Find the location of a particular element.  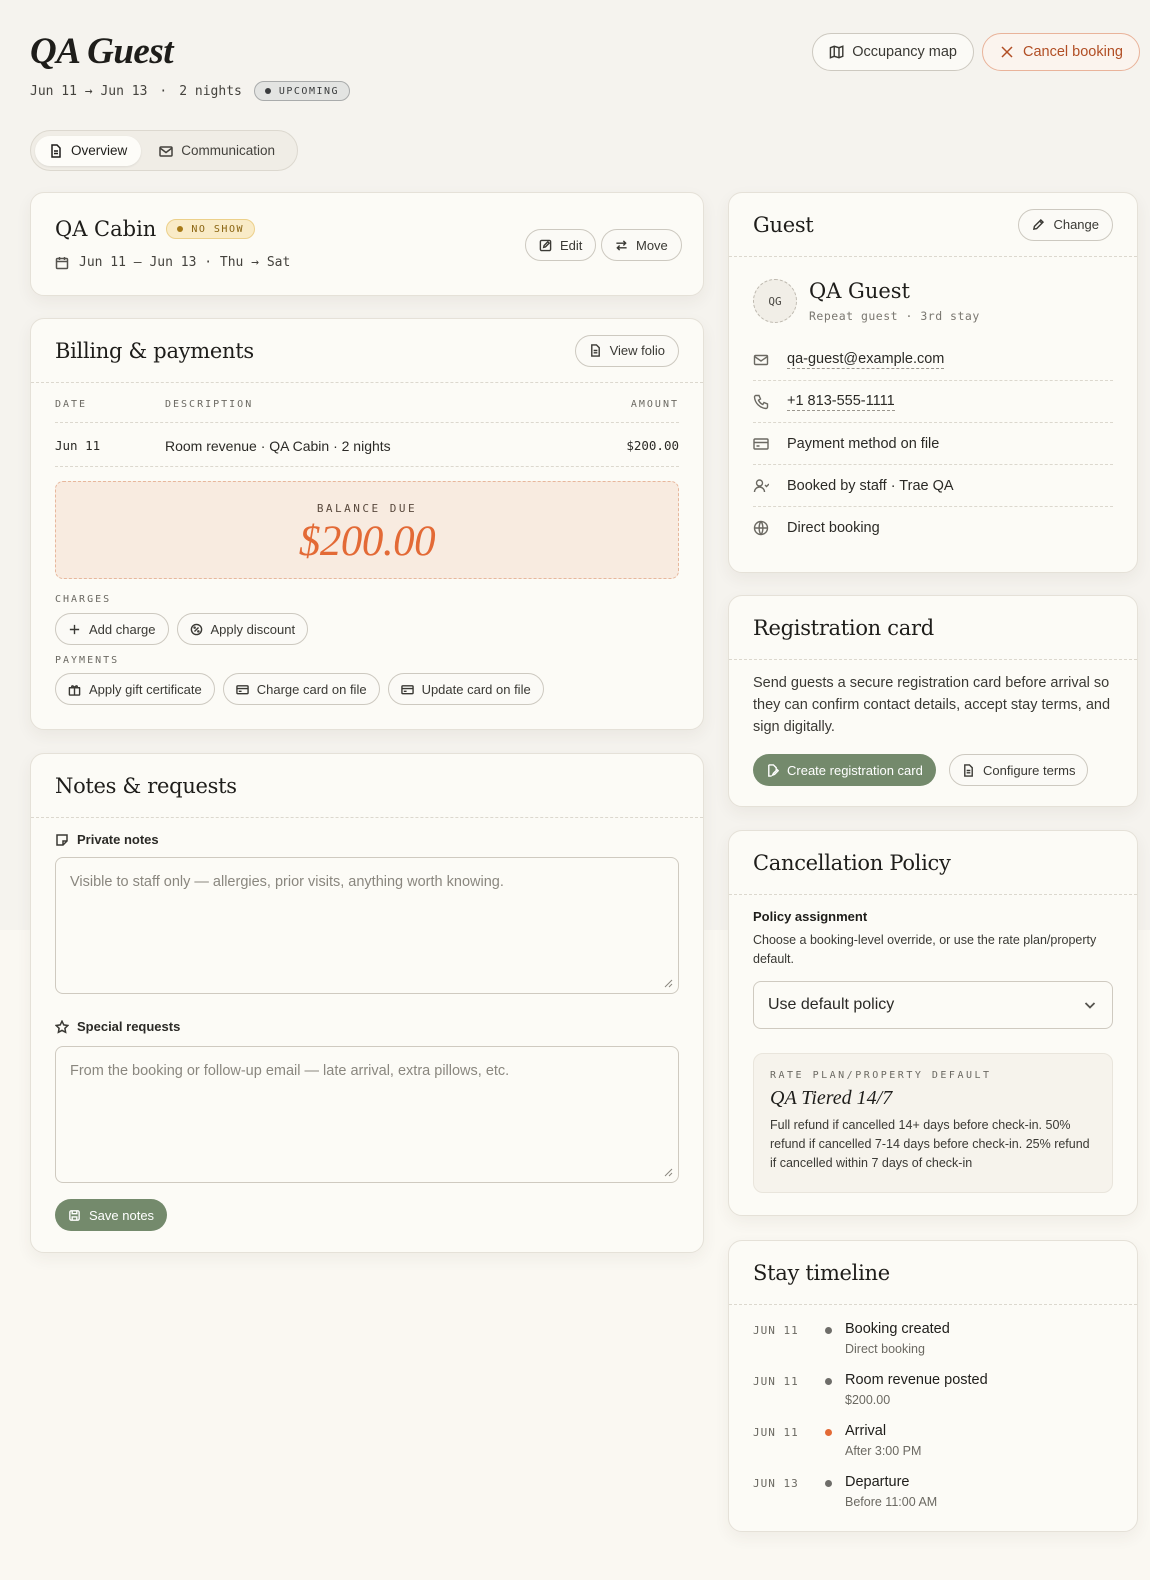

billing-table-header: DATE DESCRIPTION AMOUNT is located at coordinates (367, 411).